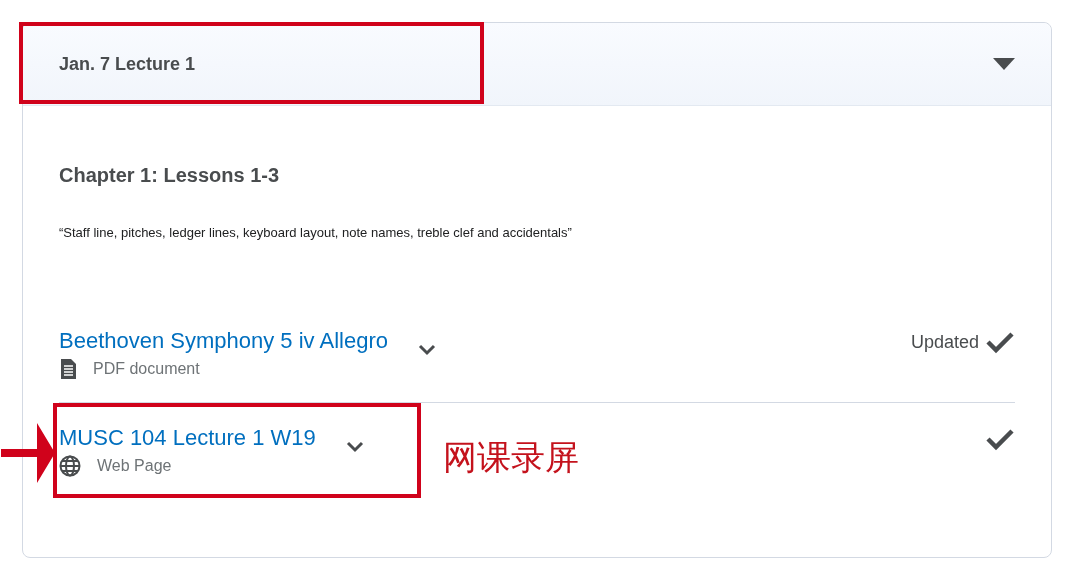 This screenshot has height=578, width=1080. Describe the element at coordinates (170, 175) in the screenshot. I see `section-heading: Chapter 1: Lessons 1-3` at that location.